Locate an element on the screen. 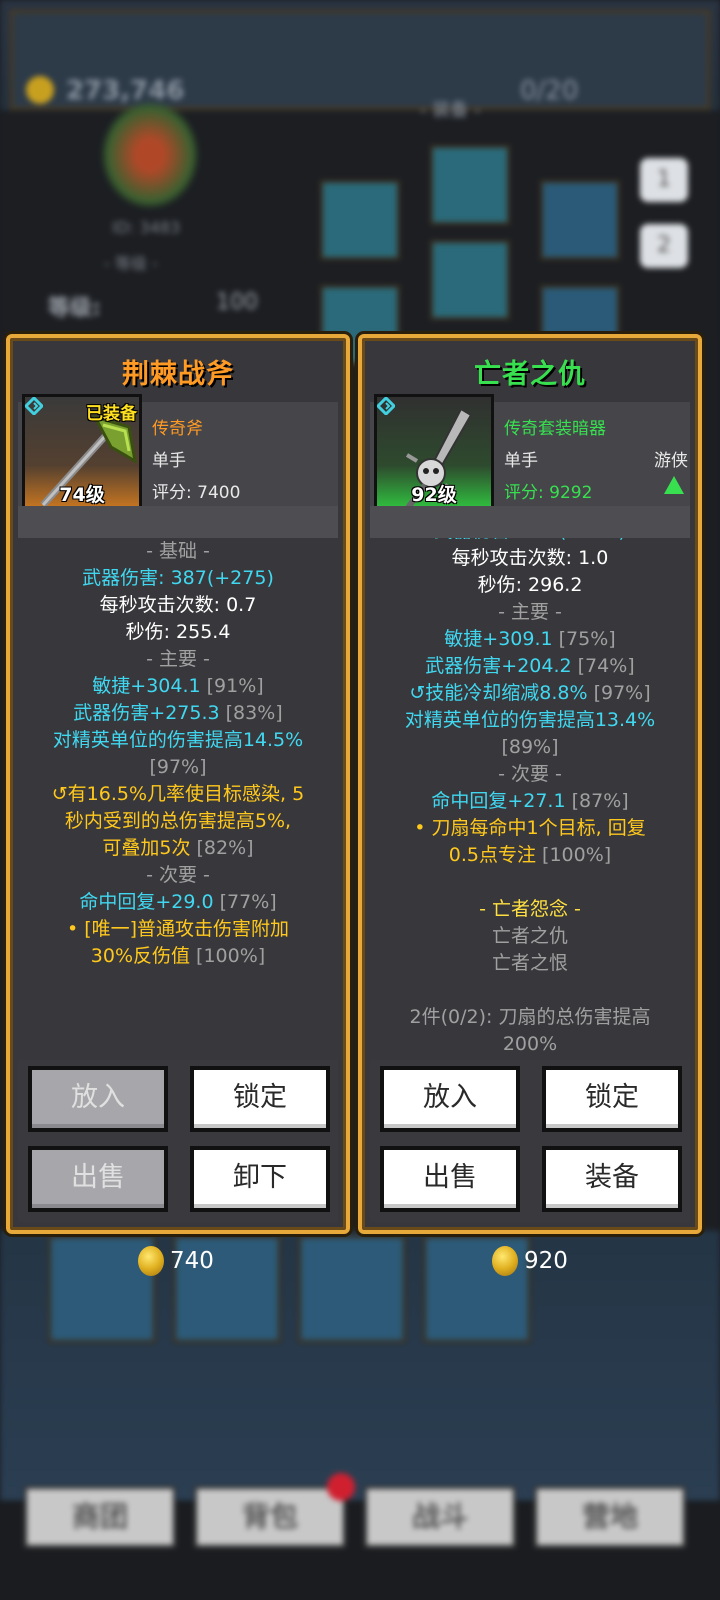  stat-line: 对精英单位的伤害提高13.4% is located at coordinates (530, 720).